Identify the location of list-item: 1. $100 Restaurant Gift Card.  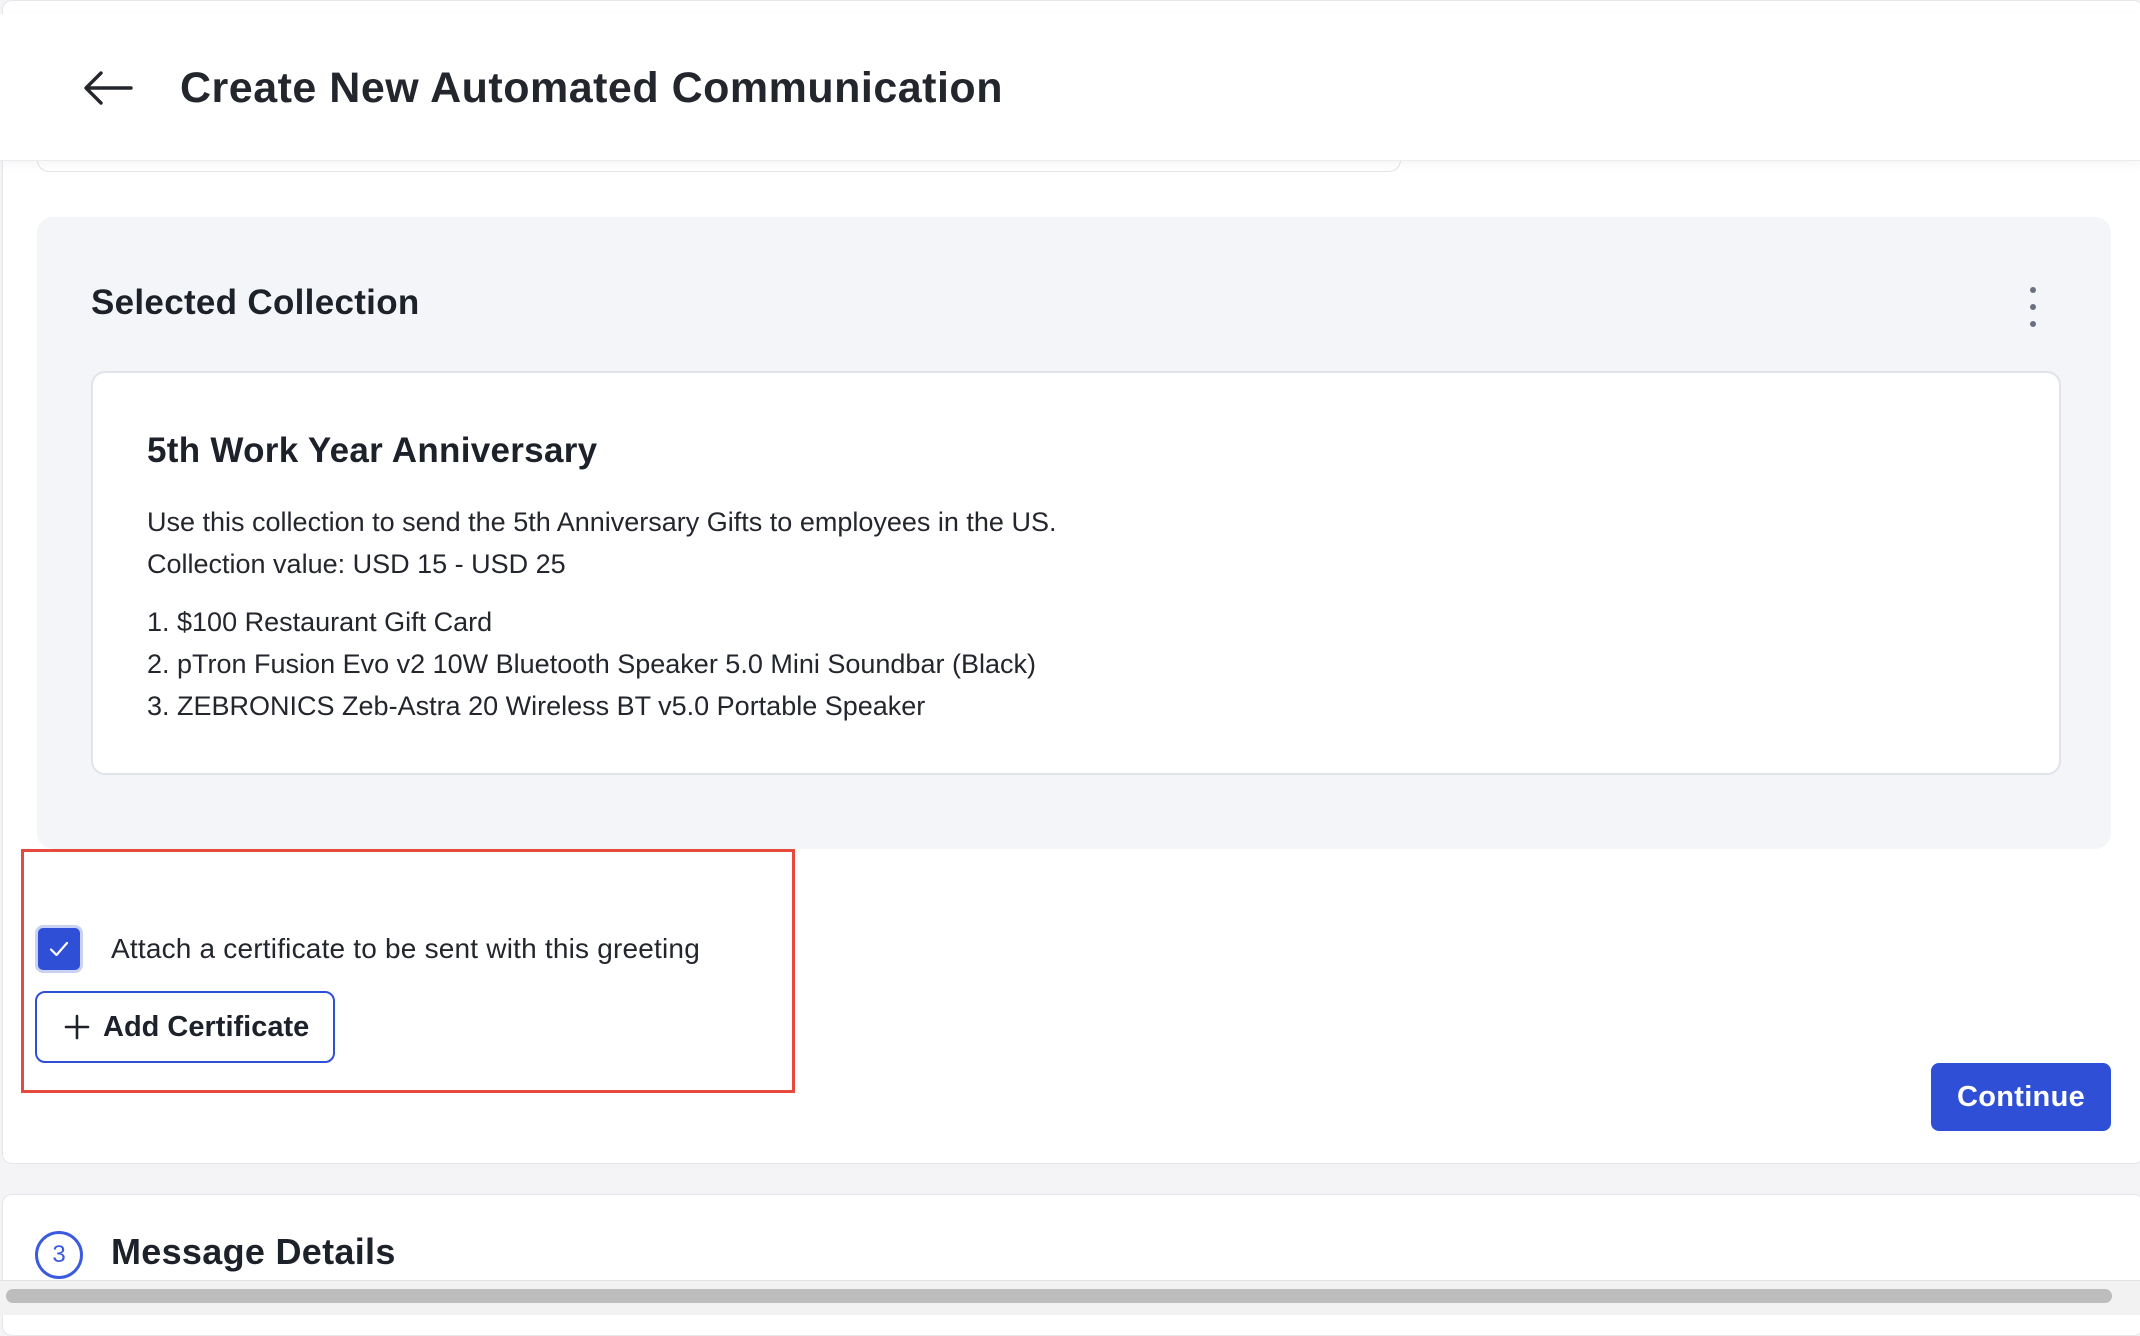
(320, 622).